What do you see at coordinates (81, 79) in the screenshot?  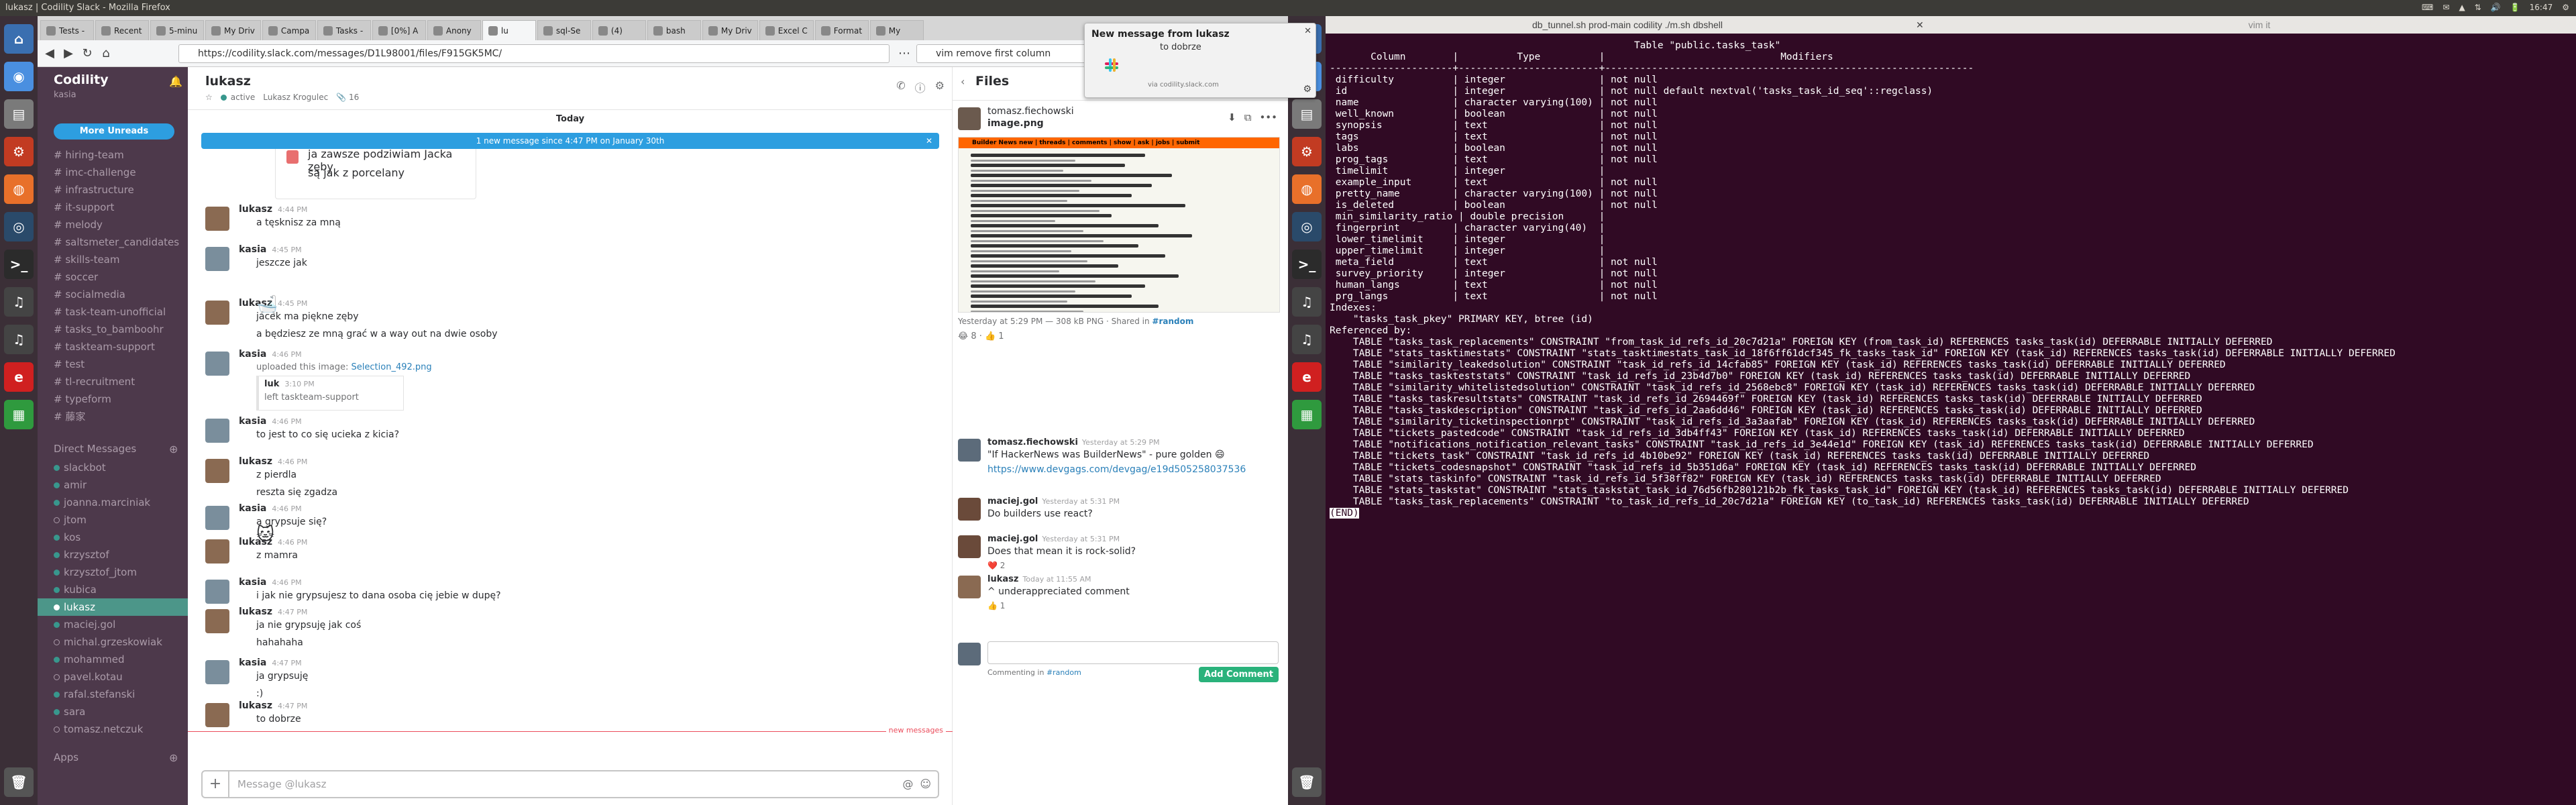 I see `team-name: Codility` at bounding box center [81, 79].